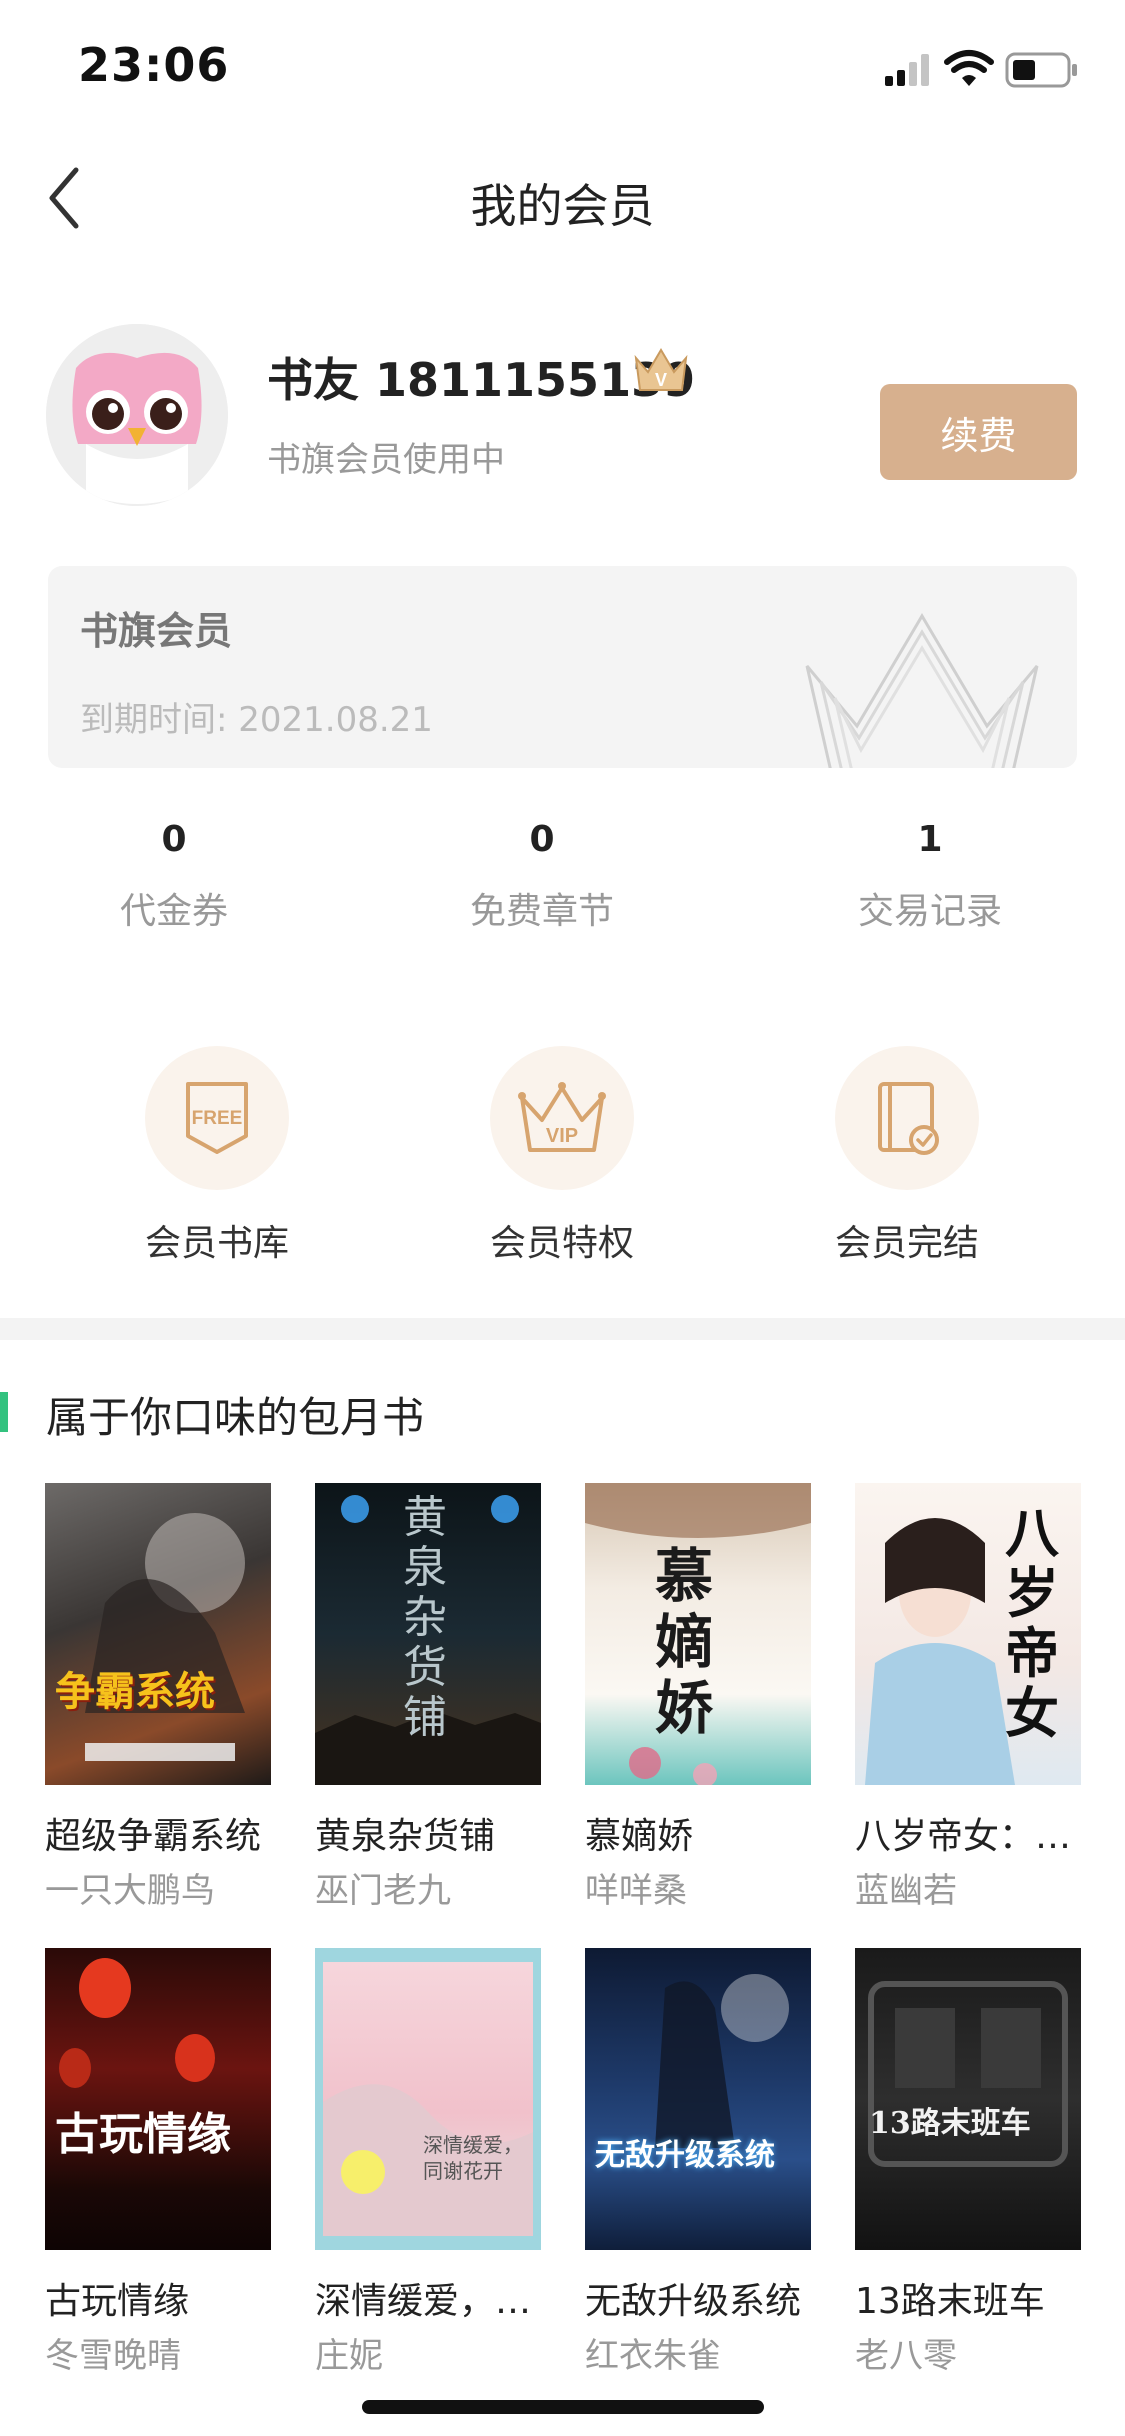  Describe the element at coordinates (563, 2407) in the screenshot. I see `home-indicator` at that location.